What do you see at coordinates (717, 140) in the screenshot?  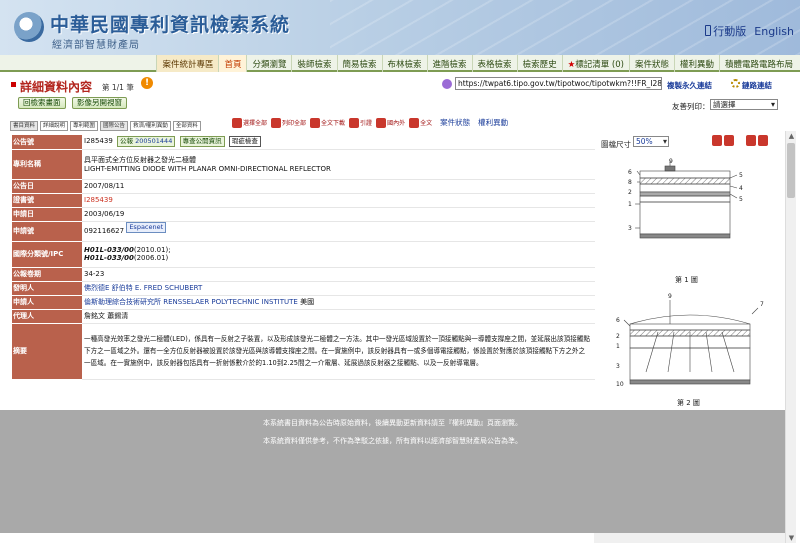 I see `print-image-icon` at bounding box center [717, 140].